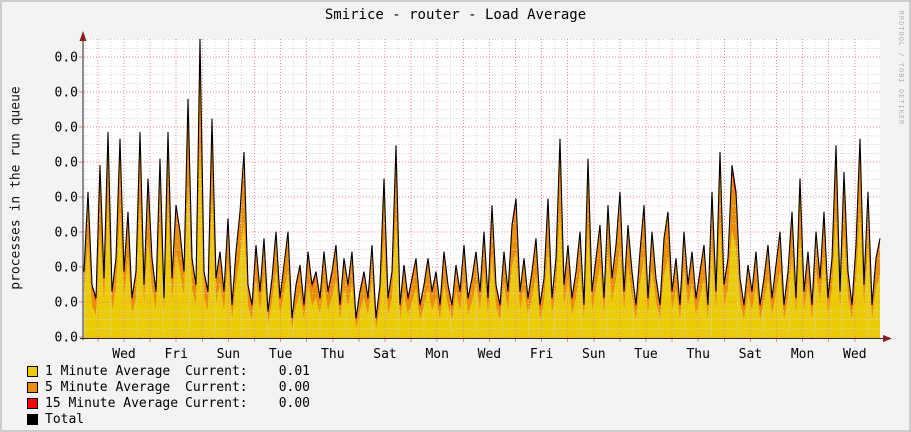  What do you see at coordinates (168, 419) in the screenshot?
I see `legend-item-total: Total` at bounding box center [168, 419].